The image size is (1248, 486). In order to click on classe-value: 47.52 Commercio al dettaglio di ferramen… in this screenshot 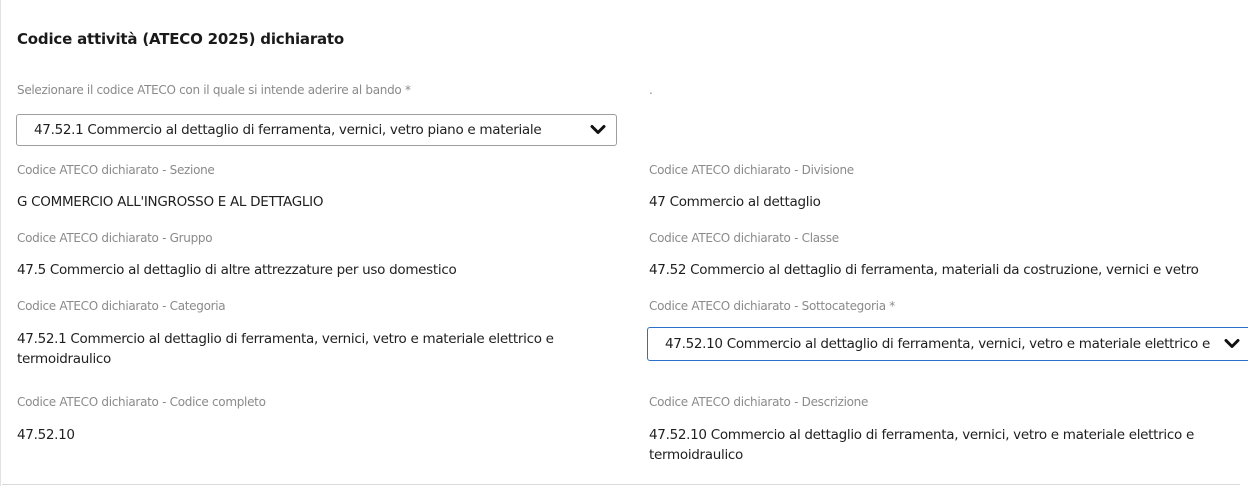, I will do `click(924, 270)`.